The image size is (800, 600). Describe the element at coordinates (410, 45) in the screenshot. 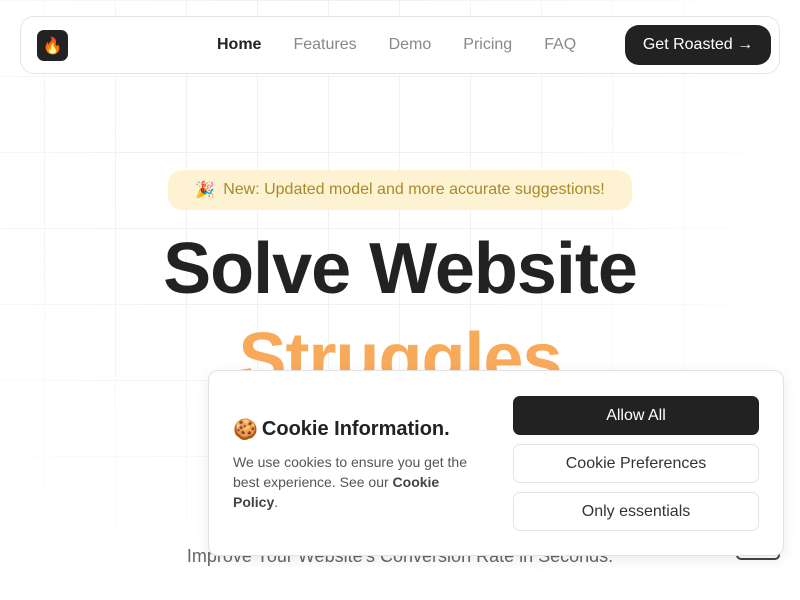

I see `nav-demo: Demo` at that location.